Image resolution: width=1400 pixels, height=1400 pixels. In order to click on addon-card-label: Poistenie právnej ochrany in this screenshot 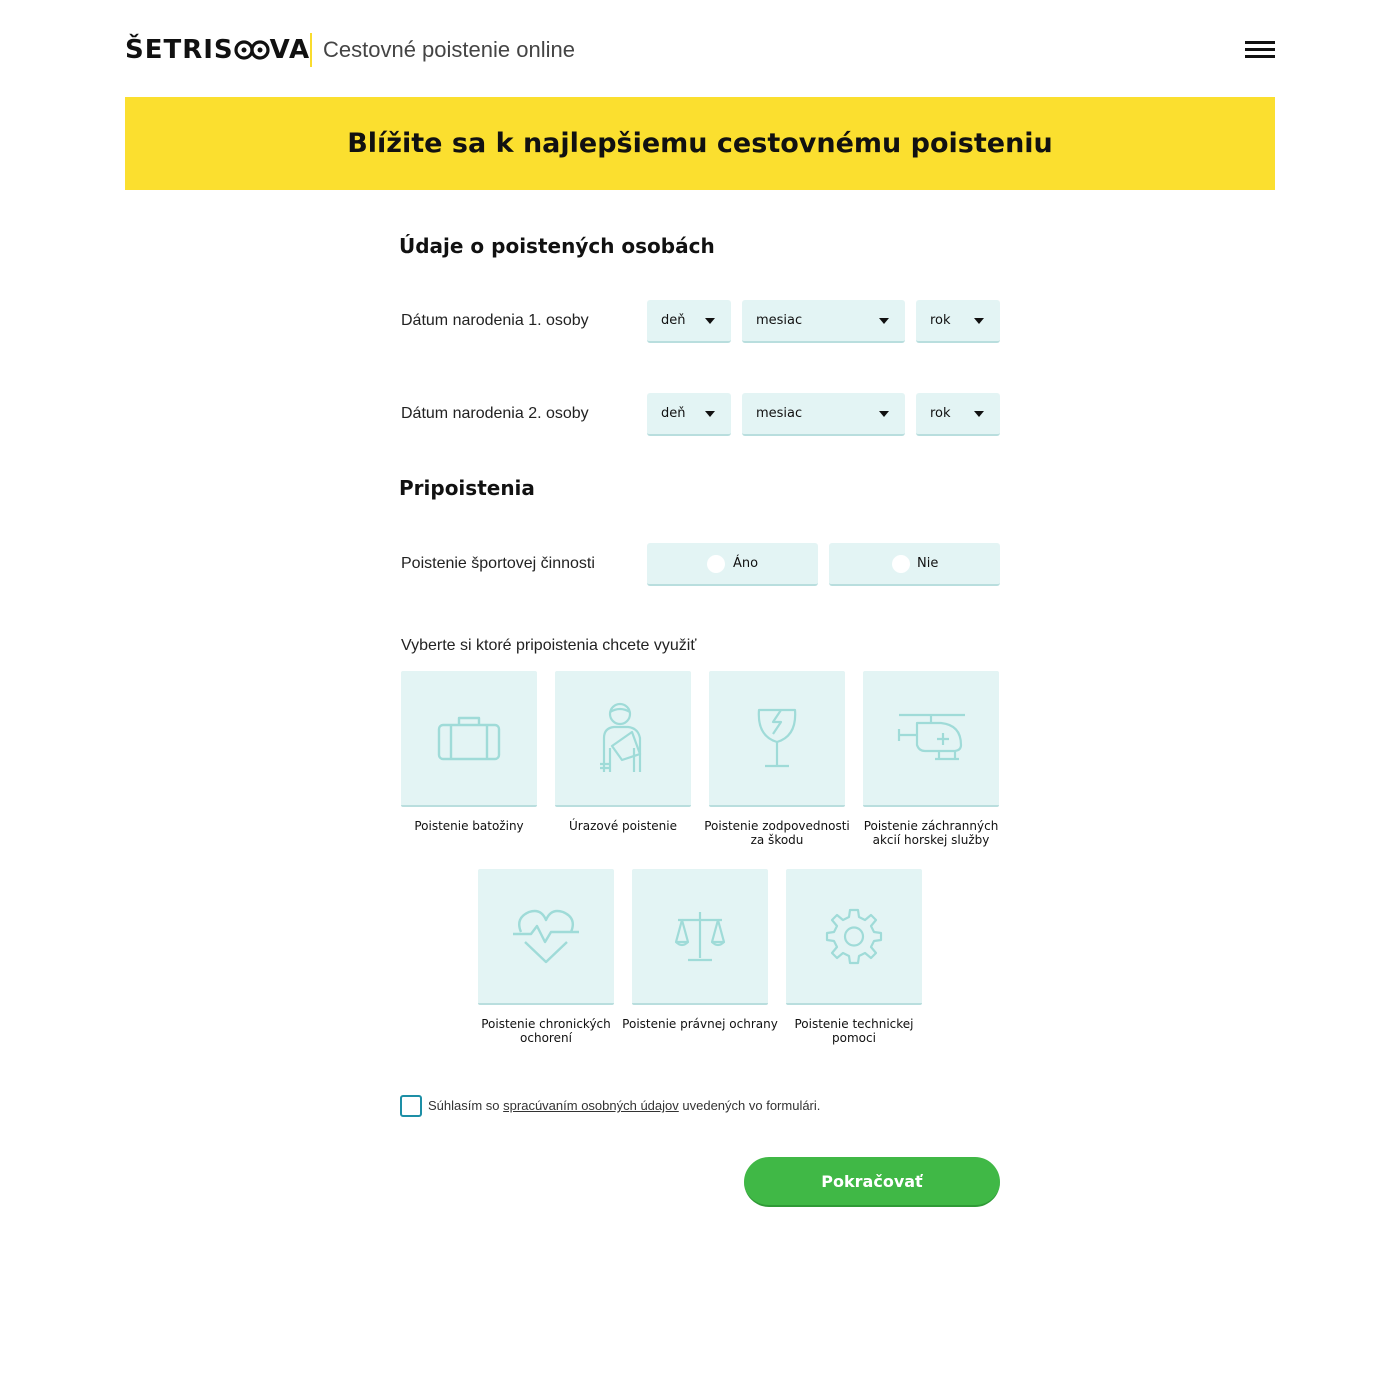, I will do `click(700, 1024)`.